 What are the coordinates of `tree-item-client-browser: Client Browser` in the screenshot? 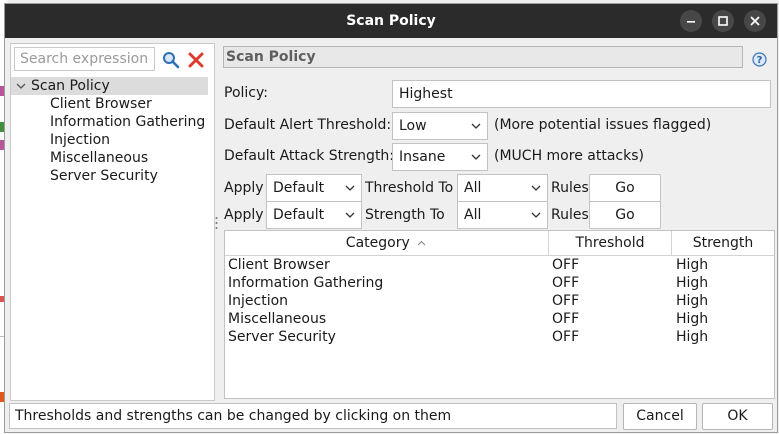 It's located at (112, 104).